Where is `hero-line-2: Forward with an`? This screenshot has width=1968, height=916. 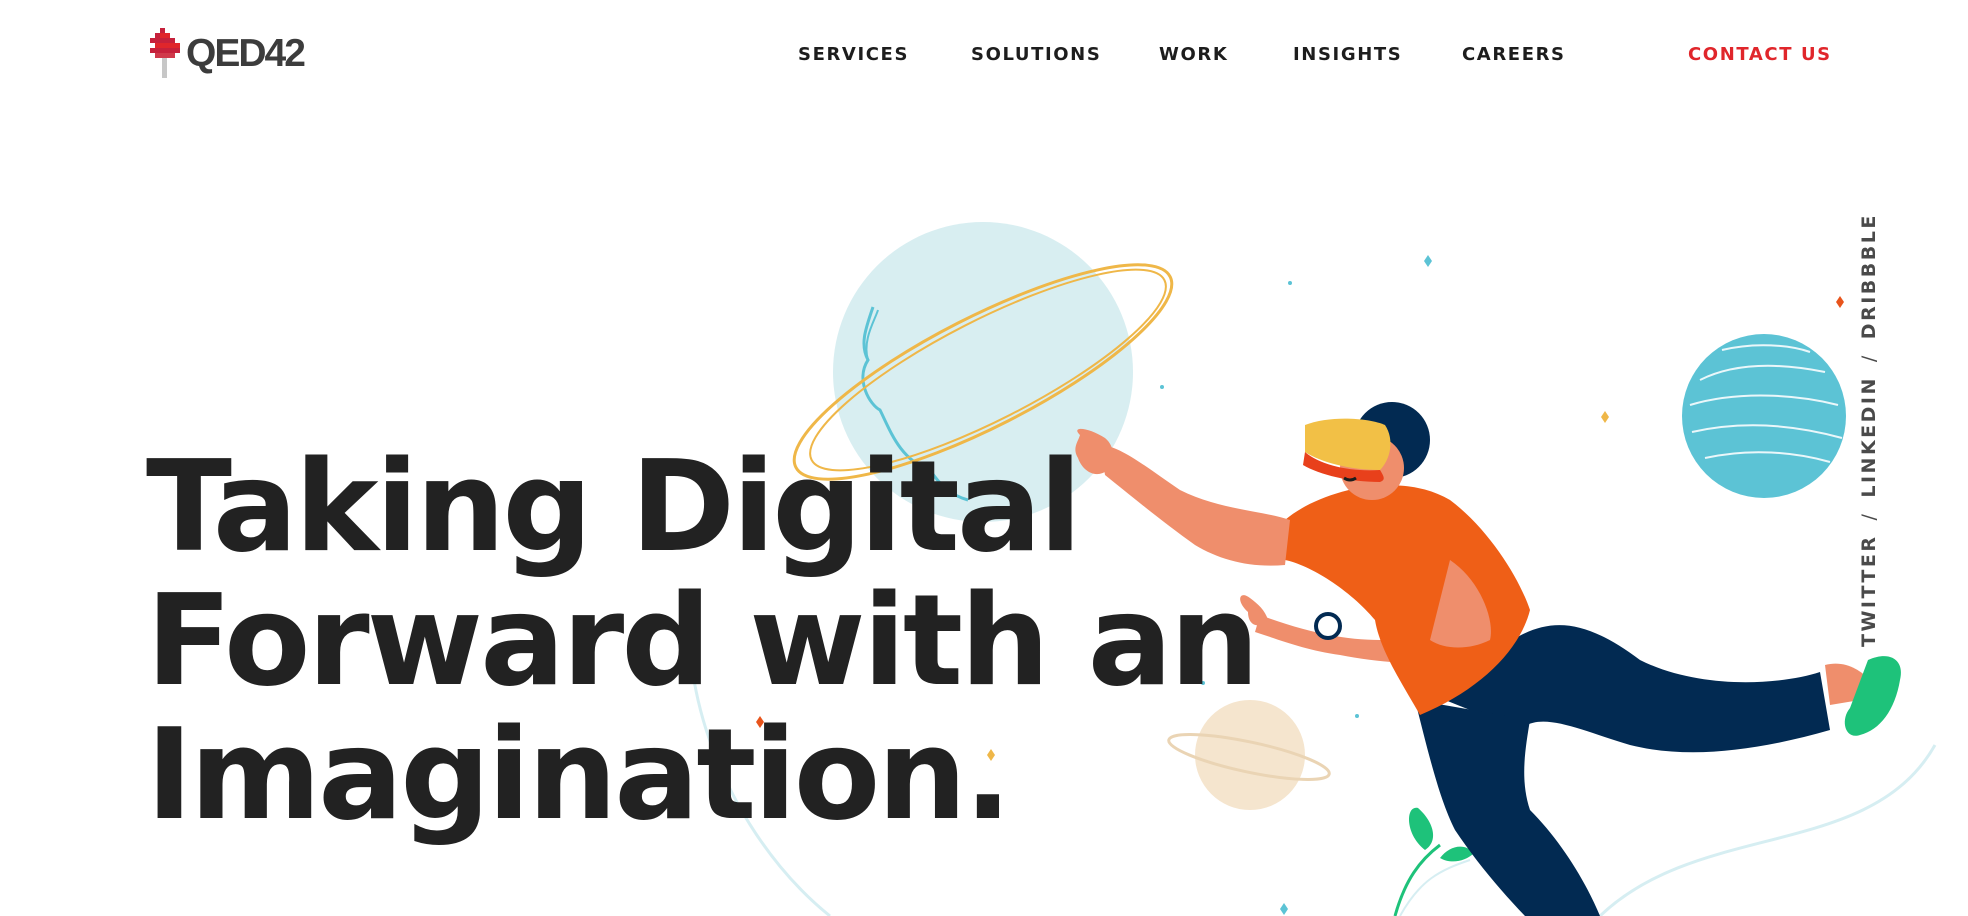
hero-line-2: Forward with an is located at coordinates (702, 640).